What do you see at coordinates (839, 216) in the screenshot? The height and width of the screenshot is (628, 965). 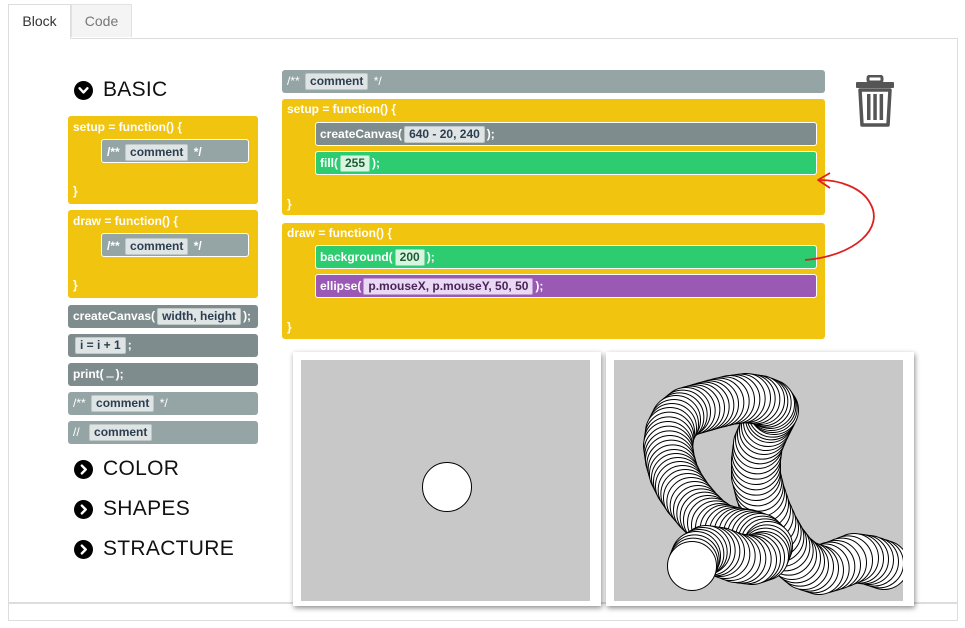 I see `move-arrow-icon` at bounding box center [839, 216].